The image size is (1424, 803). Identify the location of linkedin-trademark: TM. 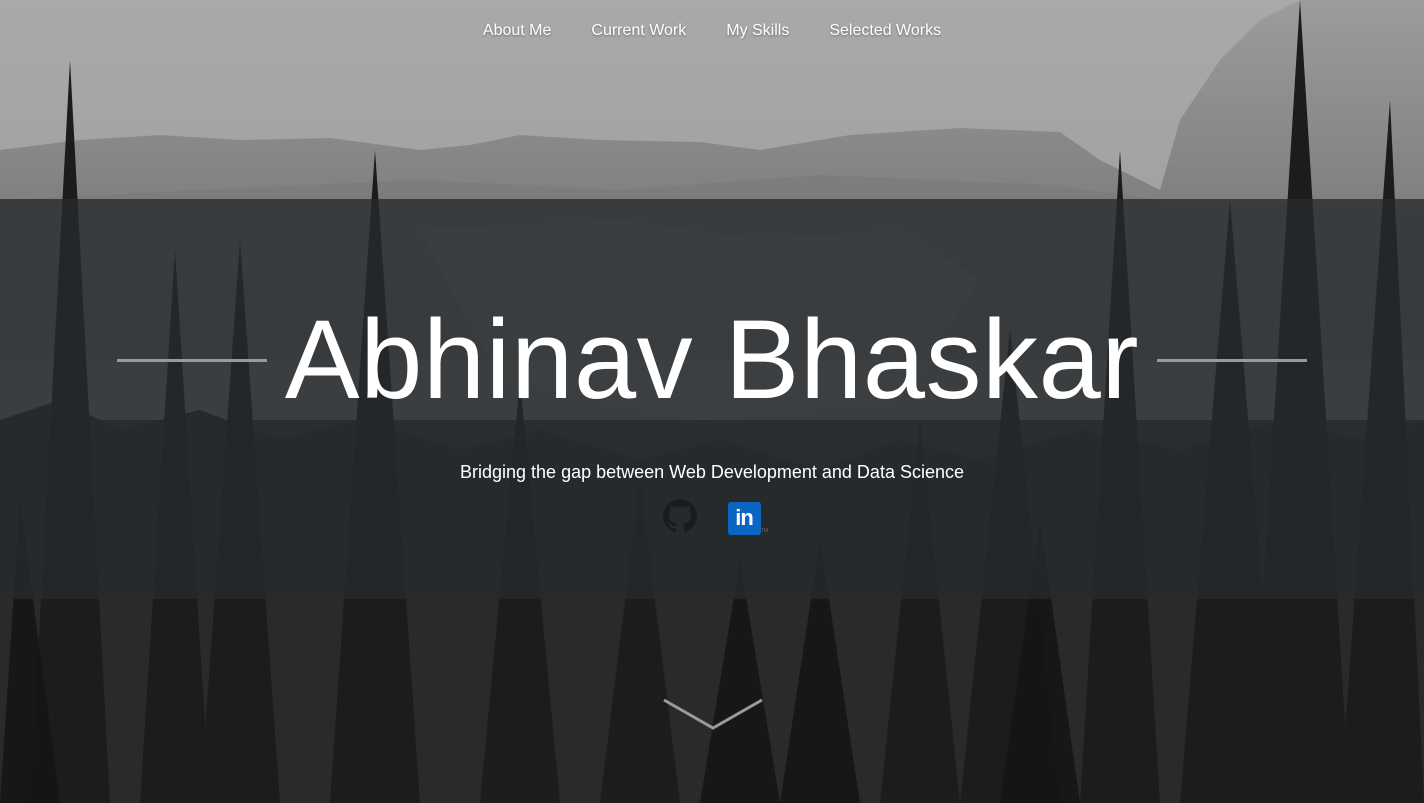
(764, 531).